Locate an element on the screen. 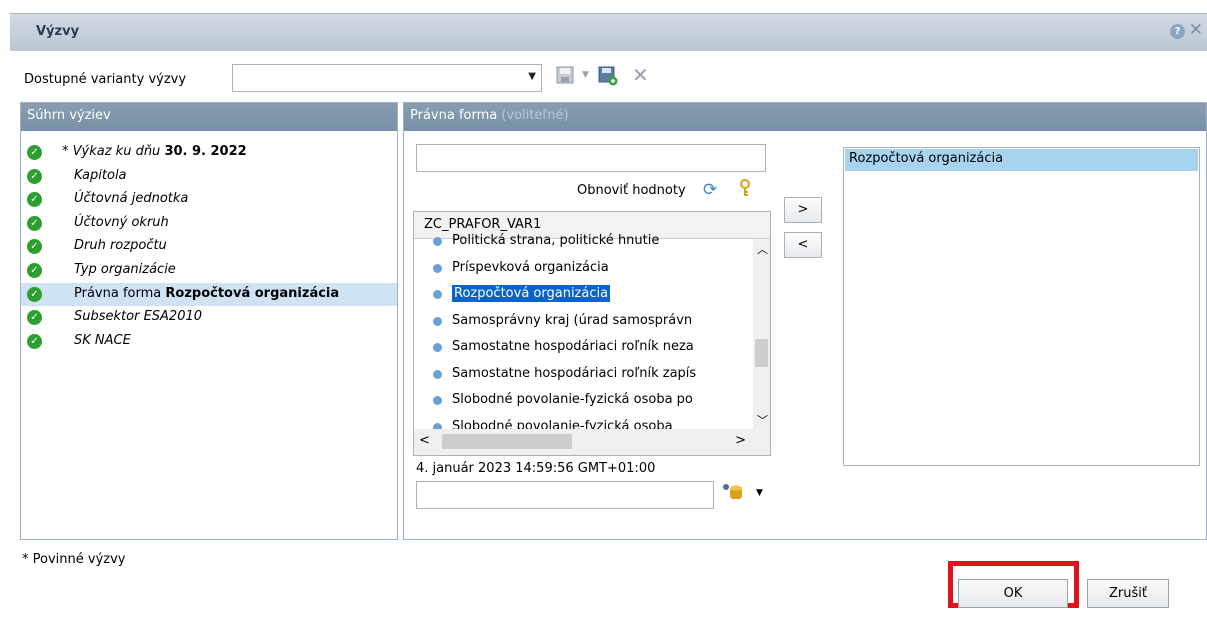 Image resolution: width=1207 pixels, height=622 pixels. save-as-icon is located at coordinates (608, 77).